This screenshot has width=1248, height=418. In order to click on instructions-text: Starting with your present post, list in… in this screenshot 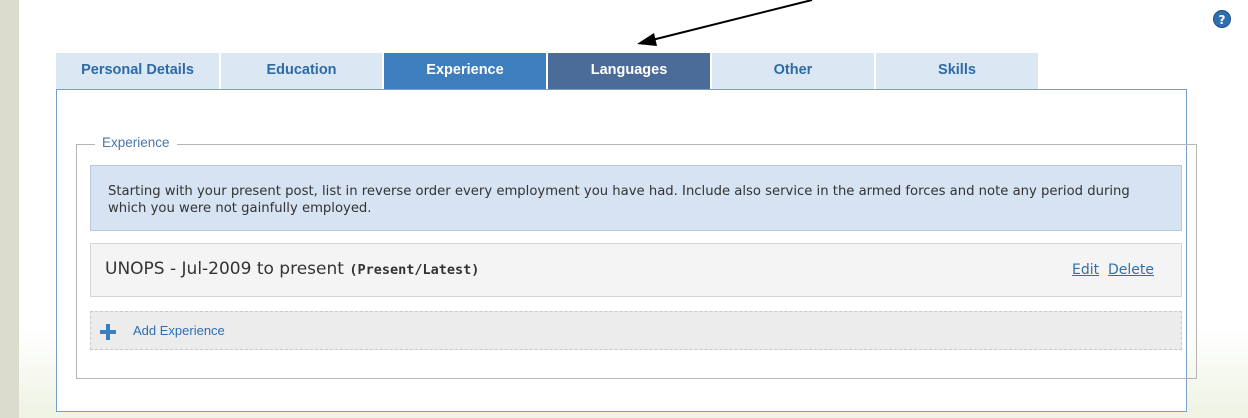, I will do `click(619, 200)`.